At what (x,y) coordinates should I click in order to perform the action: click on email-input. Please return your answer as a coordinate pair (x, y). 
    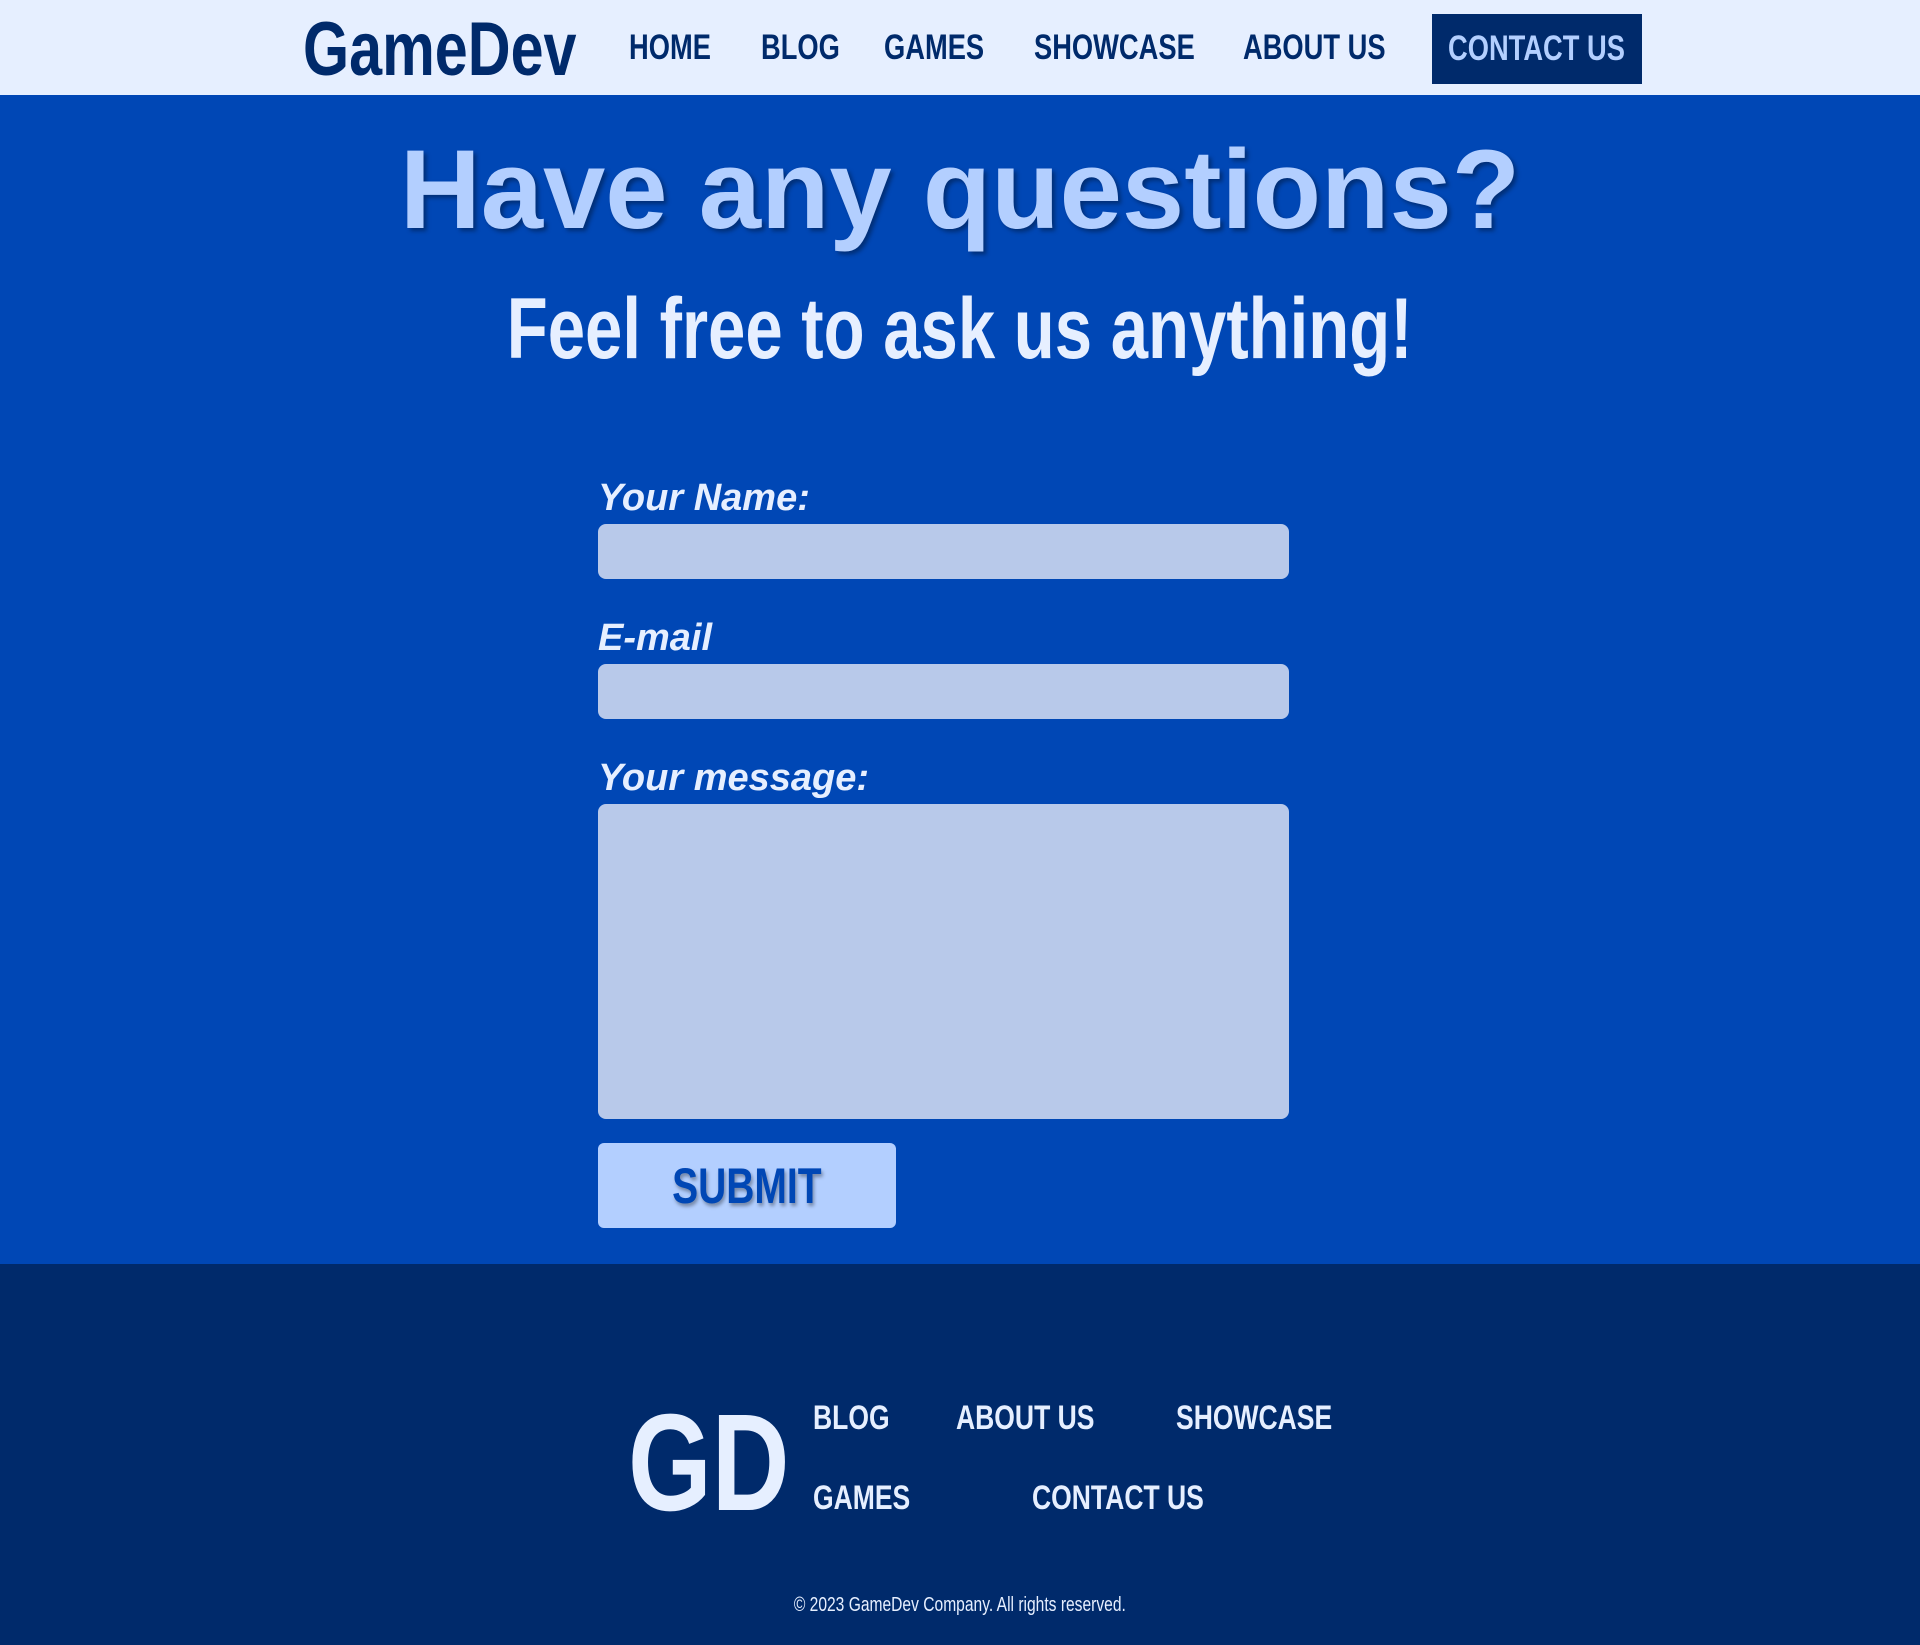
    Looking at the image, I should click on (943, 691).